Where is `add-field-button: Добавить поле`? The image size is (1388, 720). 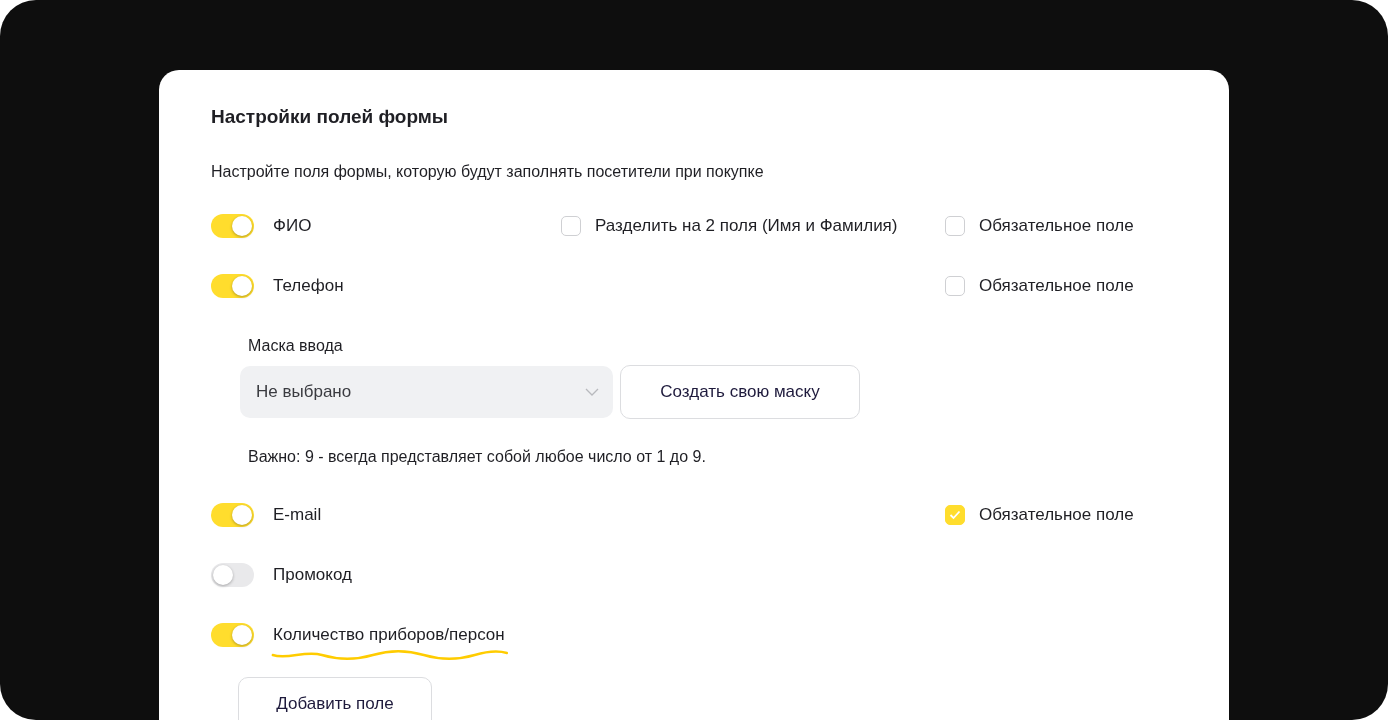
add-field-button: Добавить поле is located at coordinates (335, 698).